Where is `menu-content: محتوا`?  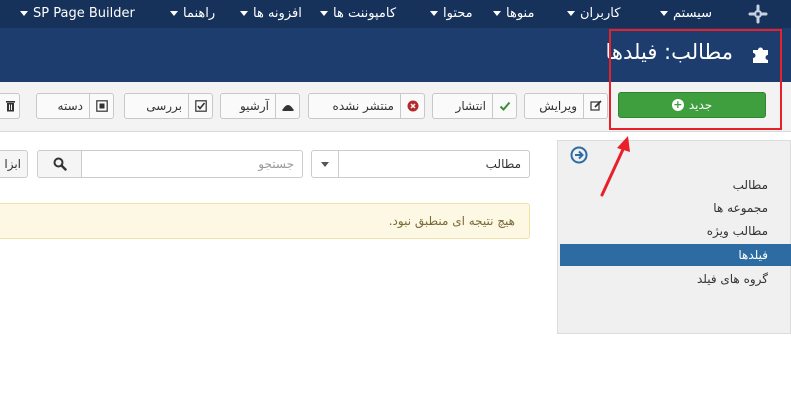 menu-content: محتوا is located at coordinates (451, 14).